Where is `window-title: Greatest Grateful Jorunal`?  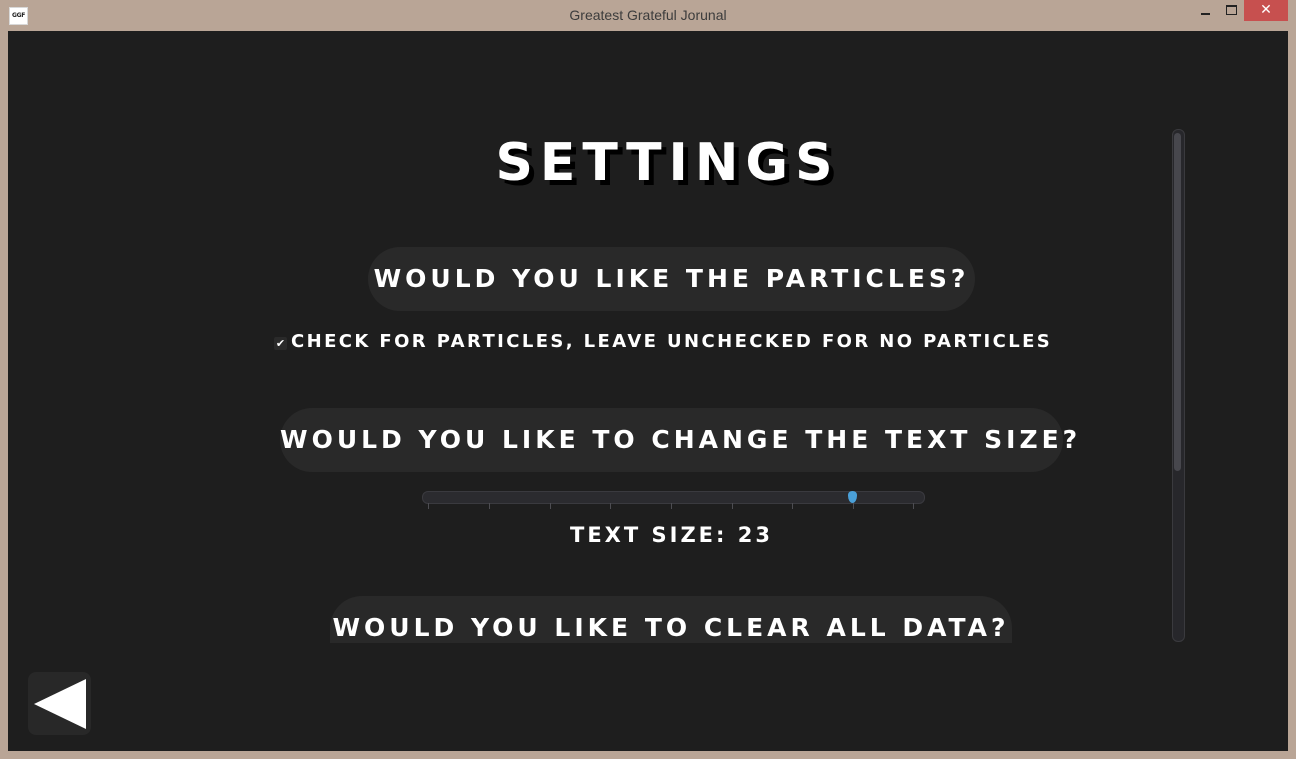 window-title: Greatest Grateful Jorunal is located at coordinates (648, 15).